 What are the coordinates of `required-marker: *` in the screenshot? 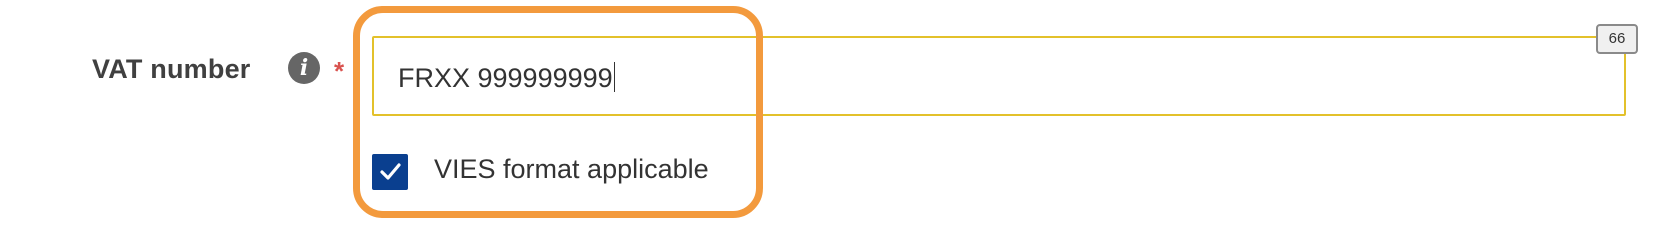 It's located at (339, 71).